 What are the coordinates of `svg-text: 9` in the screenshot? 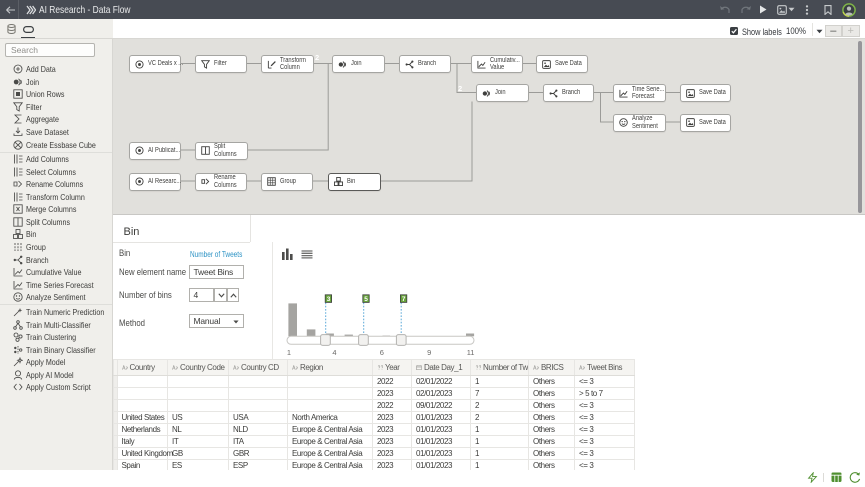 It's located at (429, 352).